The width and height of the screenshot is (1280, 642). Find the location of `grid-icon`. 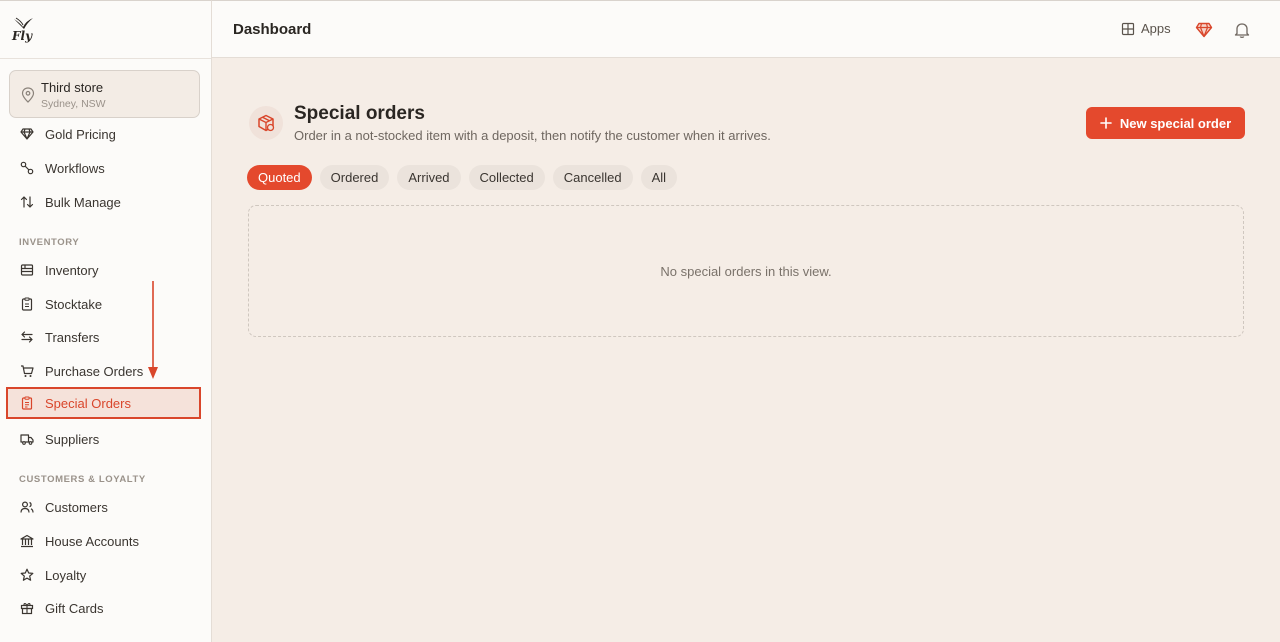

grid-icon is located at coordinates (1128, 28).